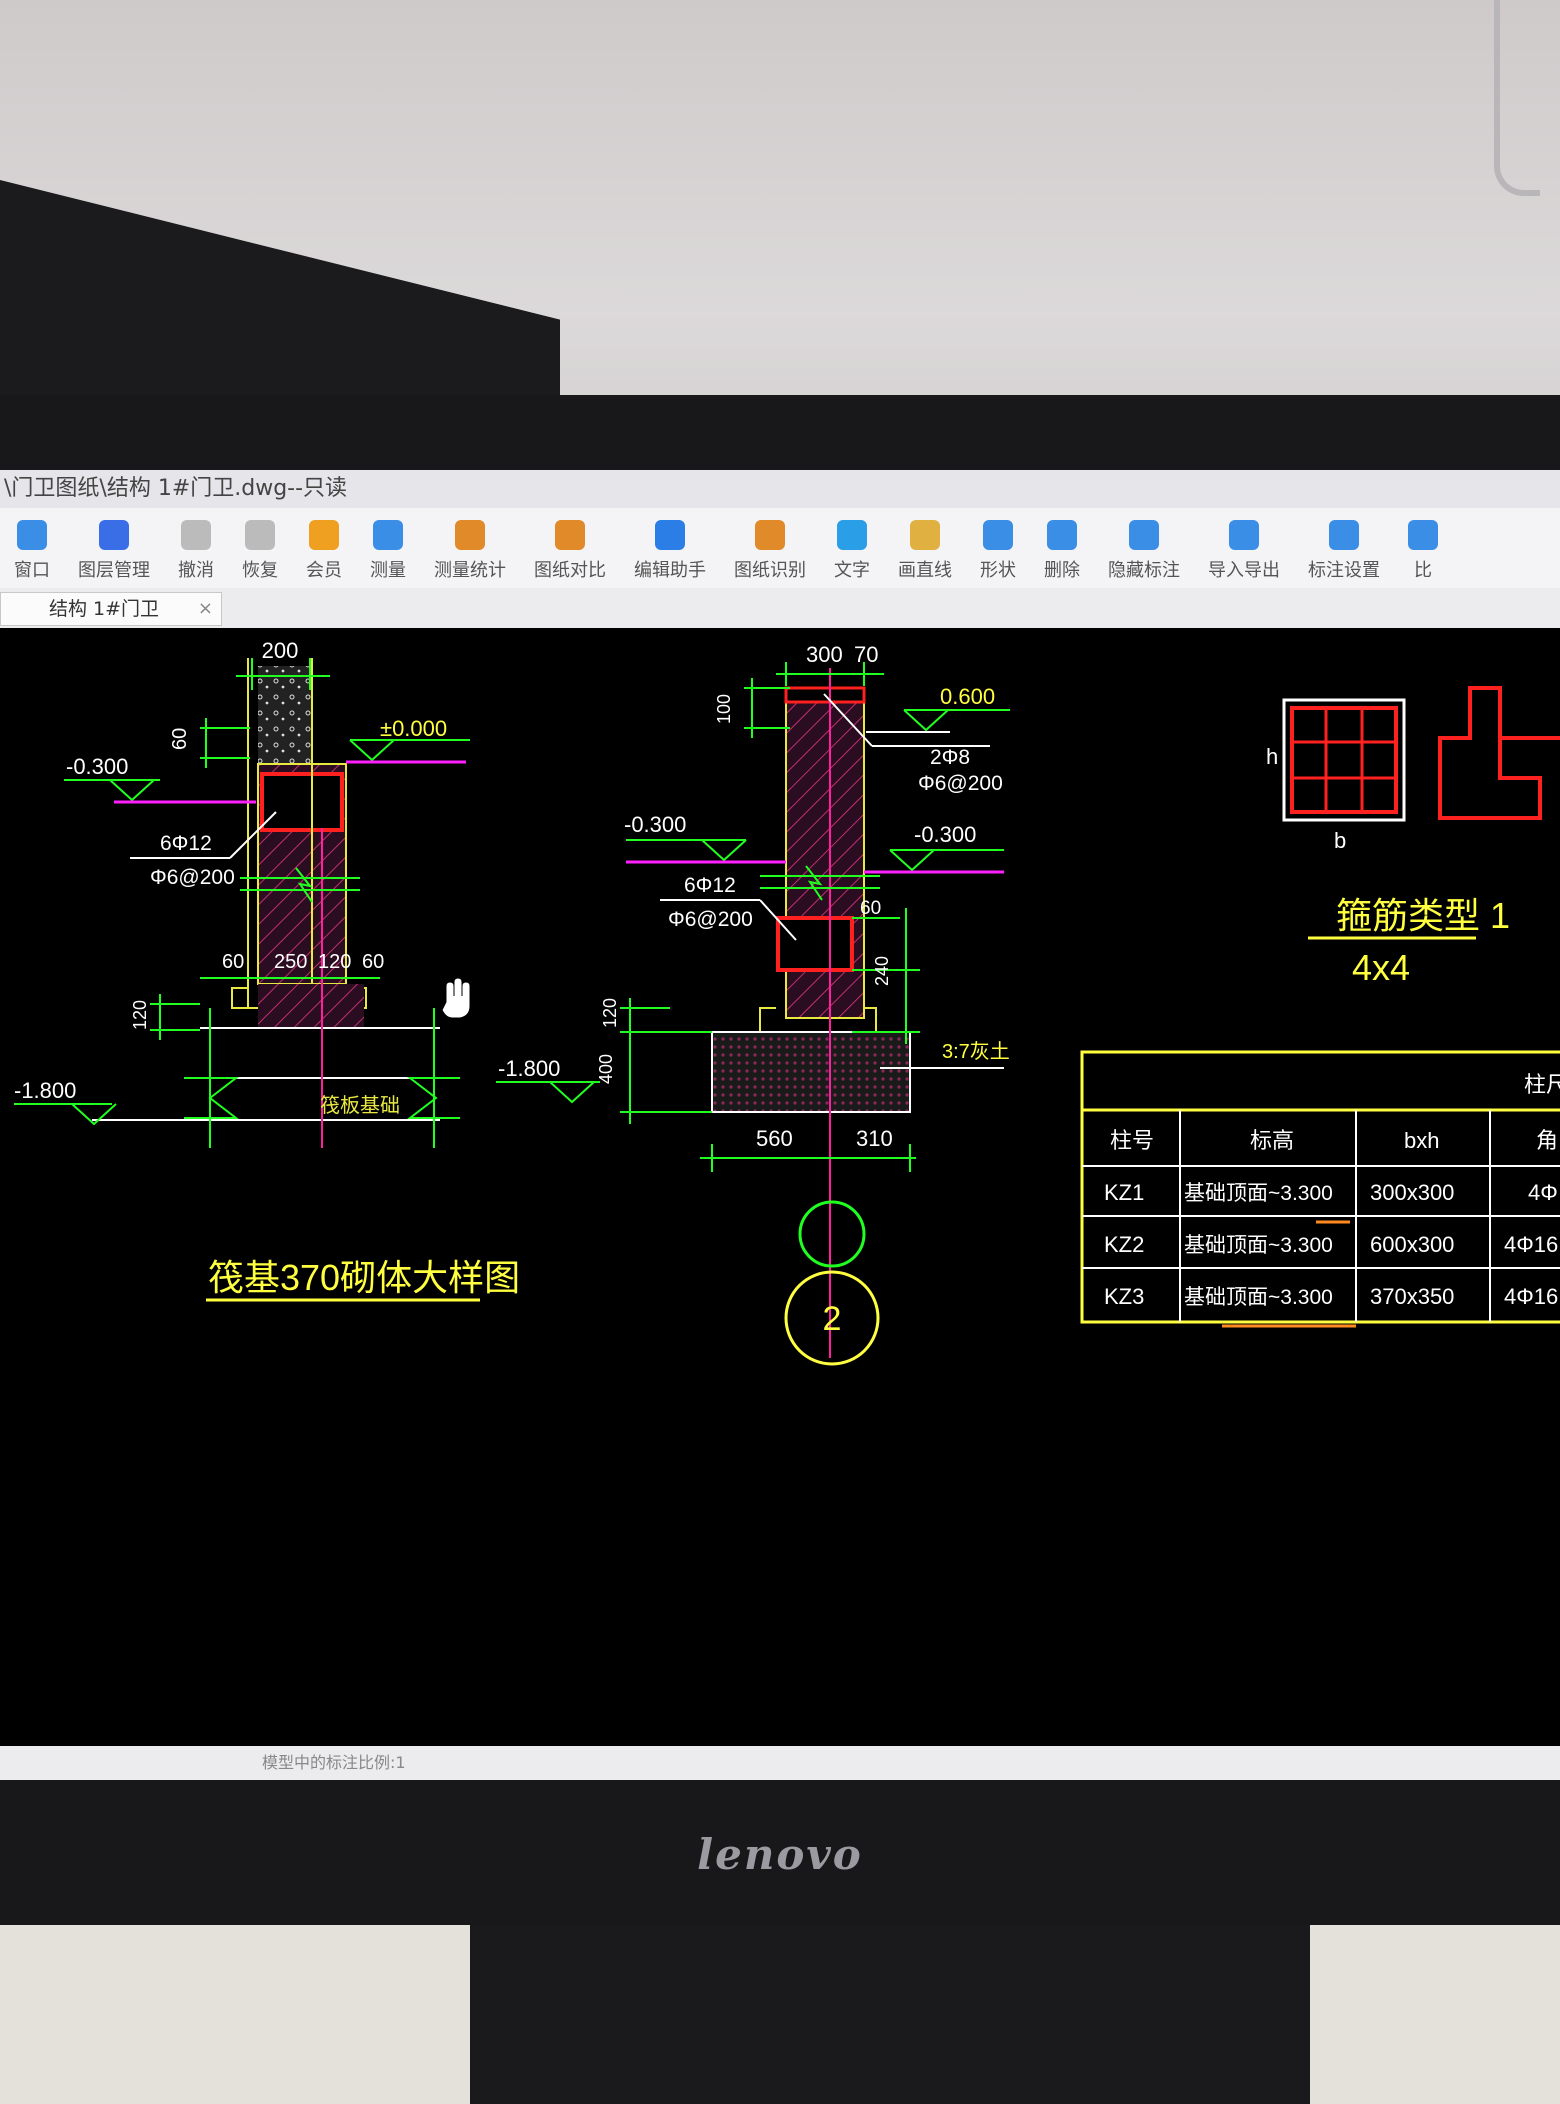 This screenshot has height=2104, width=1560. What do you see at coordinates (1144, 570) in the screenshot?
I see `toolbar-button-label: 隐藏标注` at bounding box center [1144, 570].